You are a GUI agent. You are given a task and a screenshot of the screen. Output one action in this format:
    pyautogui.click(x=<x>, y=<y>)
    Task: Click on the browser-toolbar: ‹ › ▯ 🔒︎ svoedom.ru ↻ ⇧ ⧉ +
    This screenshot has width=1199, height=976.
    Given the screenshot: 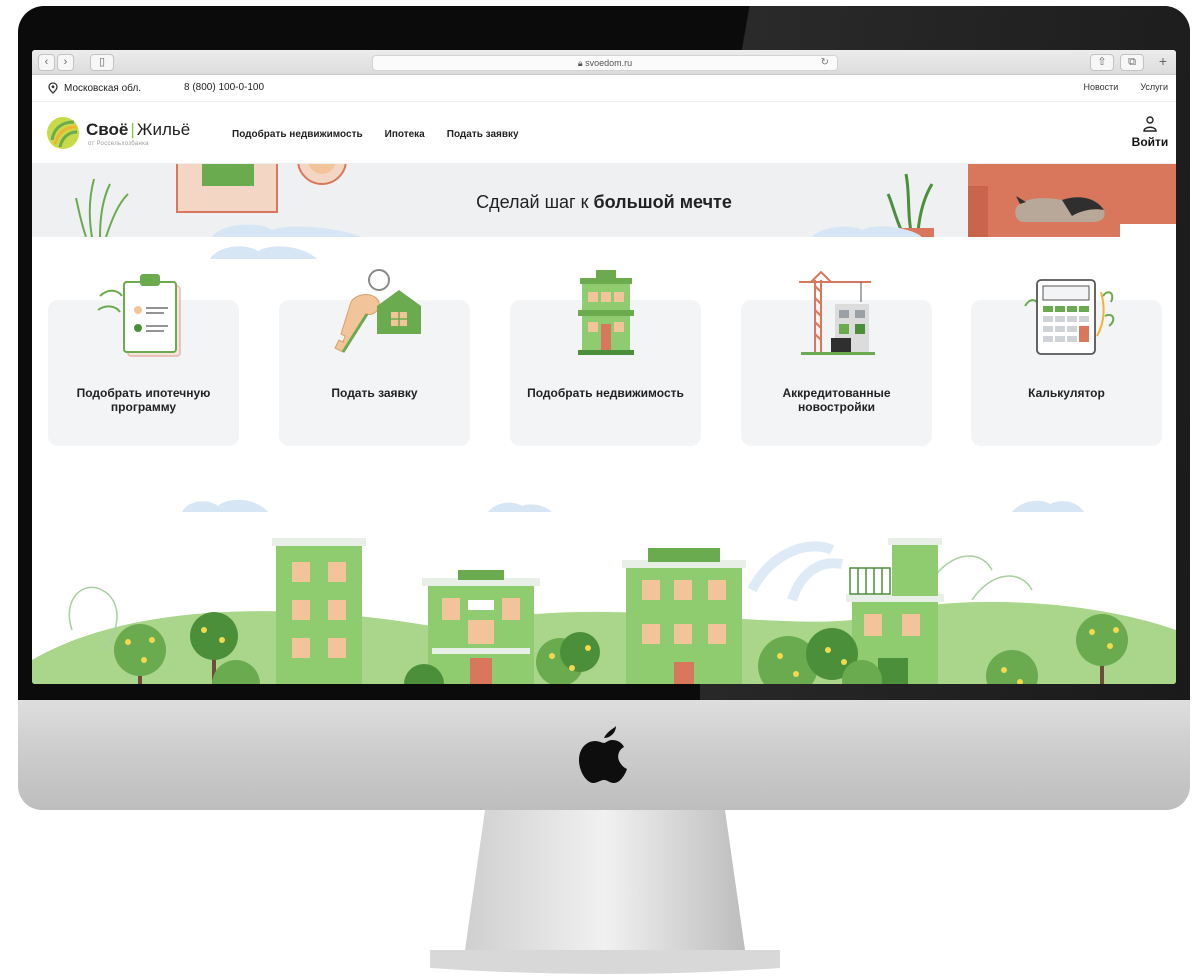 What is the action you would take?
    pyautogui.click(x=604, y=62)
    